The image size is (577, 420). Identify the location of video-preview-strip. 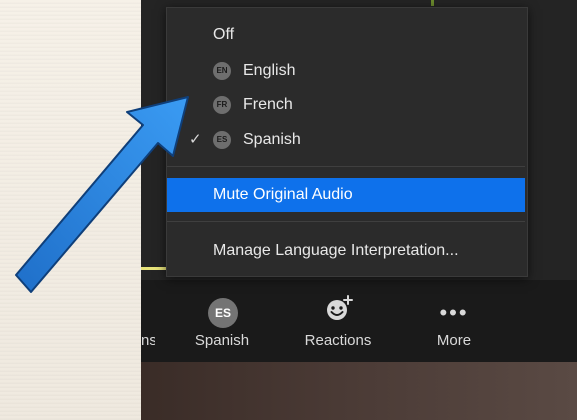
(359, 391).